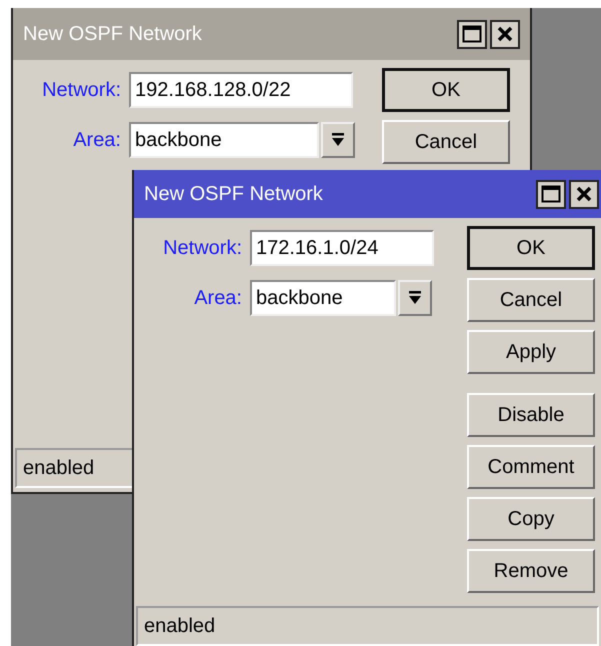 The width and height of the screenshot is (601, 646). What do you see at coordinates (241, 90) in the screenshot?
I see `input-field: 192.168.128.0/22` at bounding box center [241, 90].